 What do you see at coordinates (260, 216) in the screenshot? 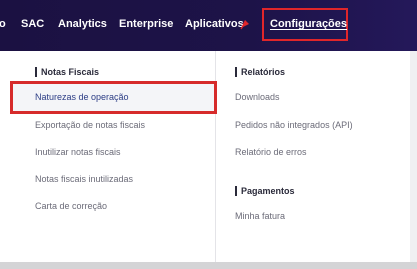
I see `menu-item-minha-fatura: Minha fatura` at bounding box center [260, 216].